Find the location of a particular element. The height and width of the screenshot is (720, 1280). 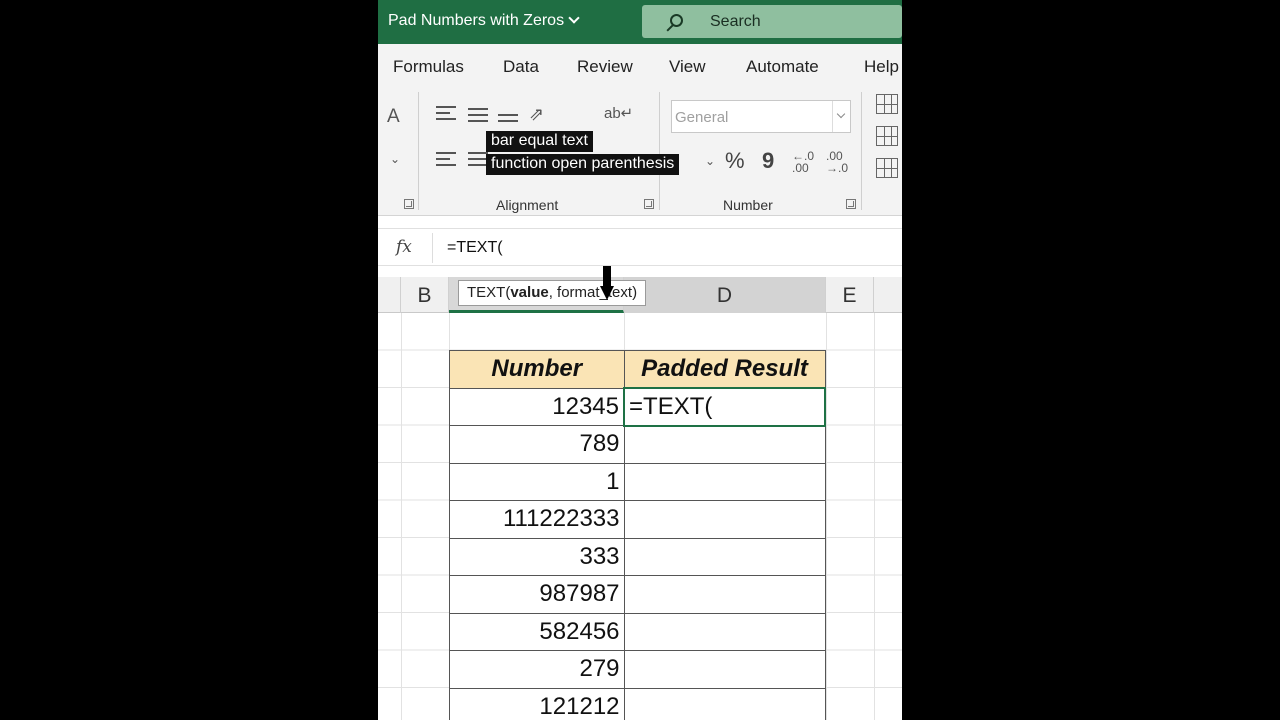

title-bar: Pad Numbers with Zeros Search is located at coordinates (640, 22).